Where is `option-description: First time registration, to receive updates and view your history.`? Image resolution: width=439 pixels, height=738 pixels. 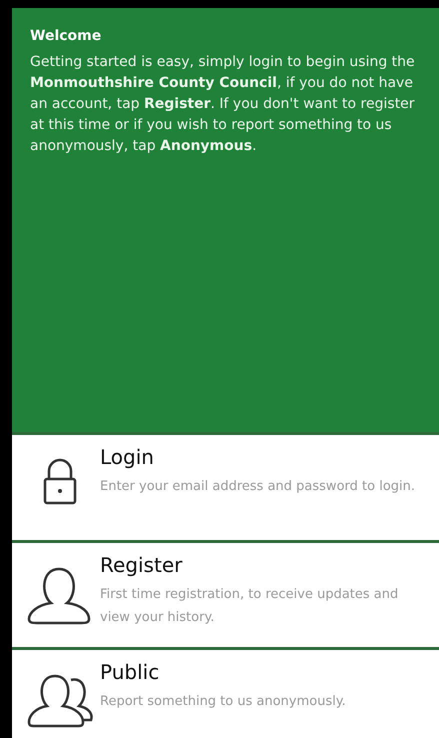 option-description: First time registration, to receive updates and view your history. is located at coordinates (250, 606).